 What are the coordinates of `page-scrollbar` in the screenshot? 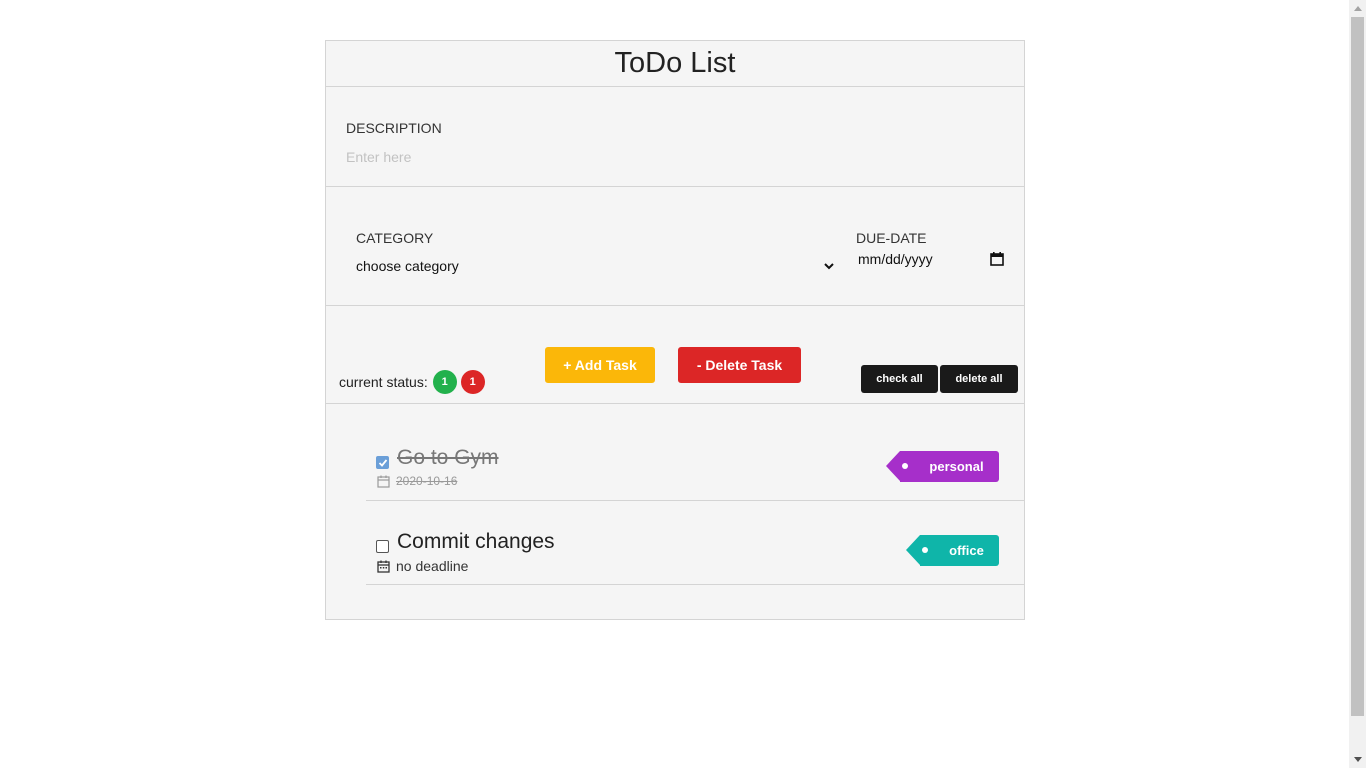 It's located at (1357, 384).